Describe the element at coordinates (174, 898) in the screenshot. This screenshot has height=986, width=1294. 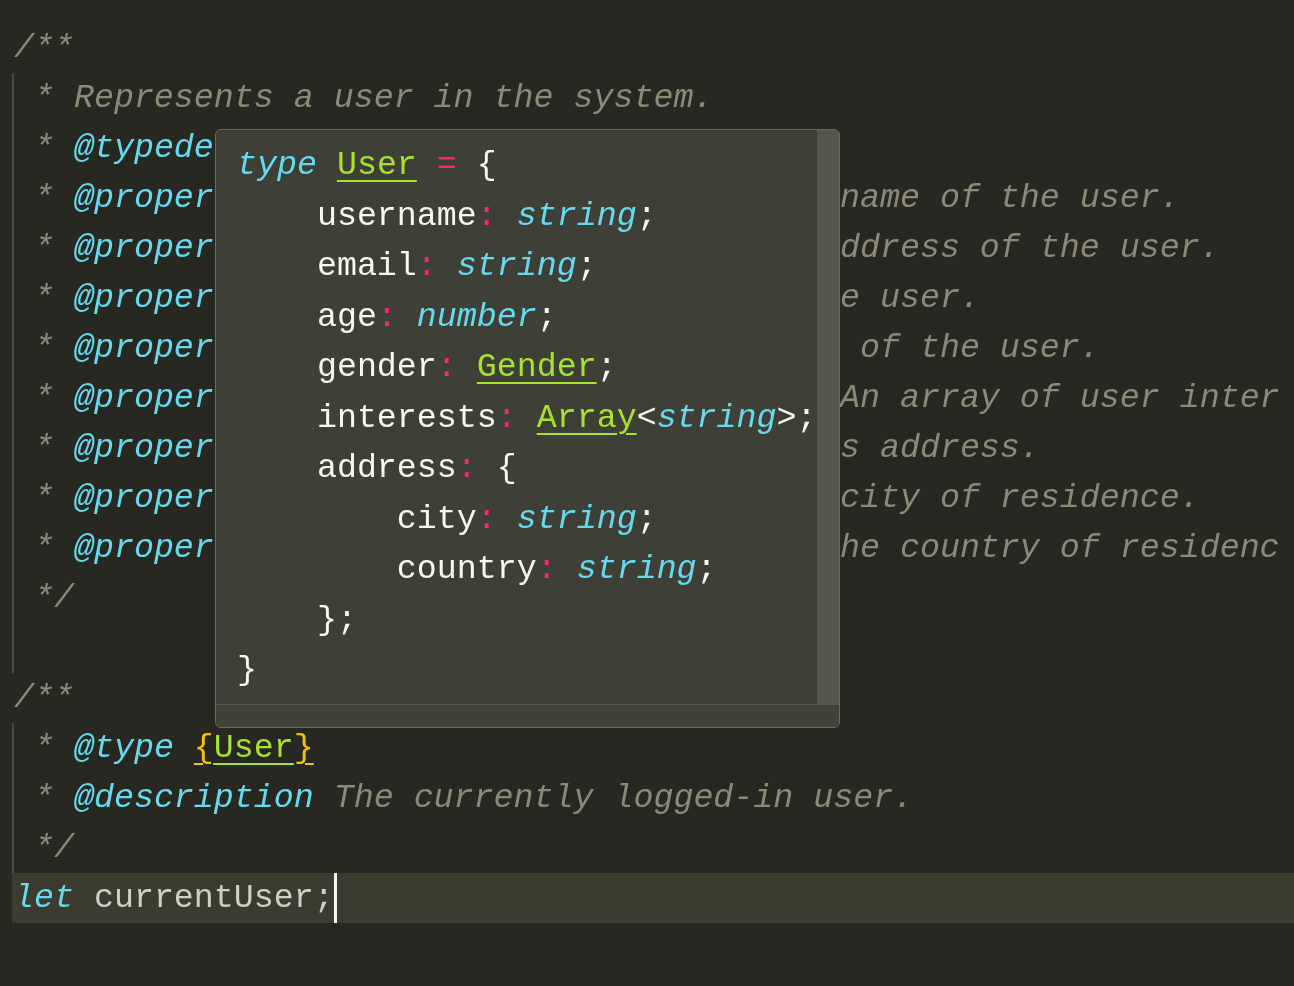
I see `code-line: let currentUser;` at that location.